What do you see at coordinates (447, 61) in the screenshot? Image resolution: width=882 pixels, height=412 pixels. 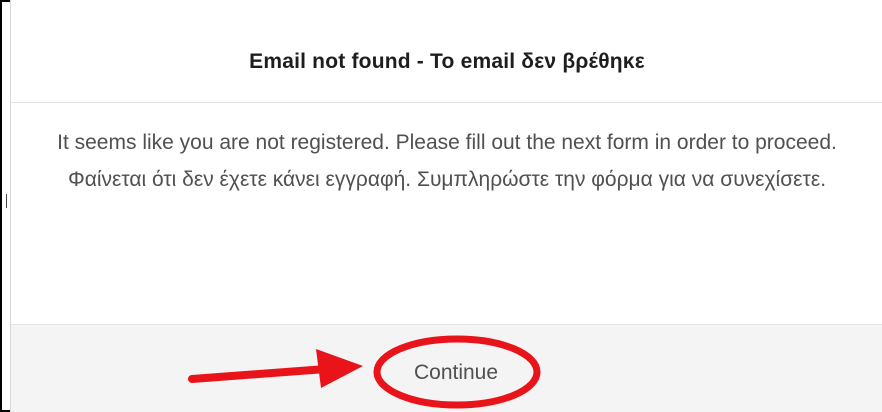 I see `dialog-title: Email not found - Το email δεν βρέθηκε` at bounding box center [447, 61].